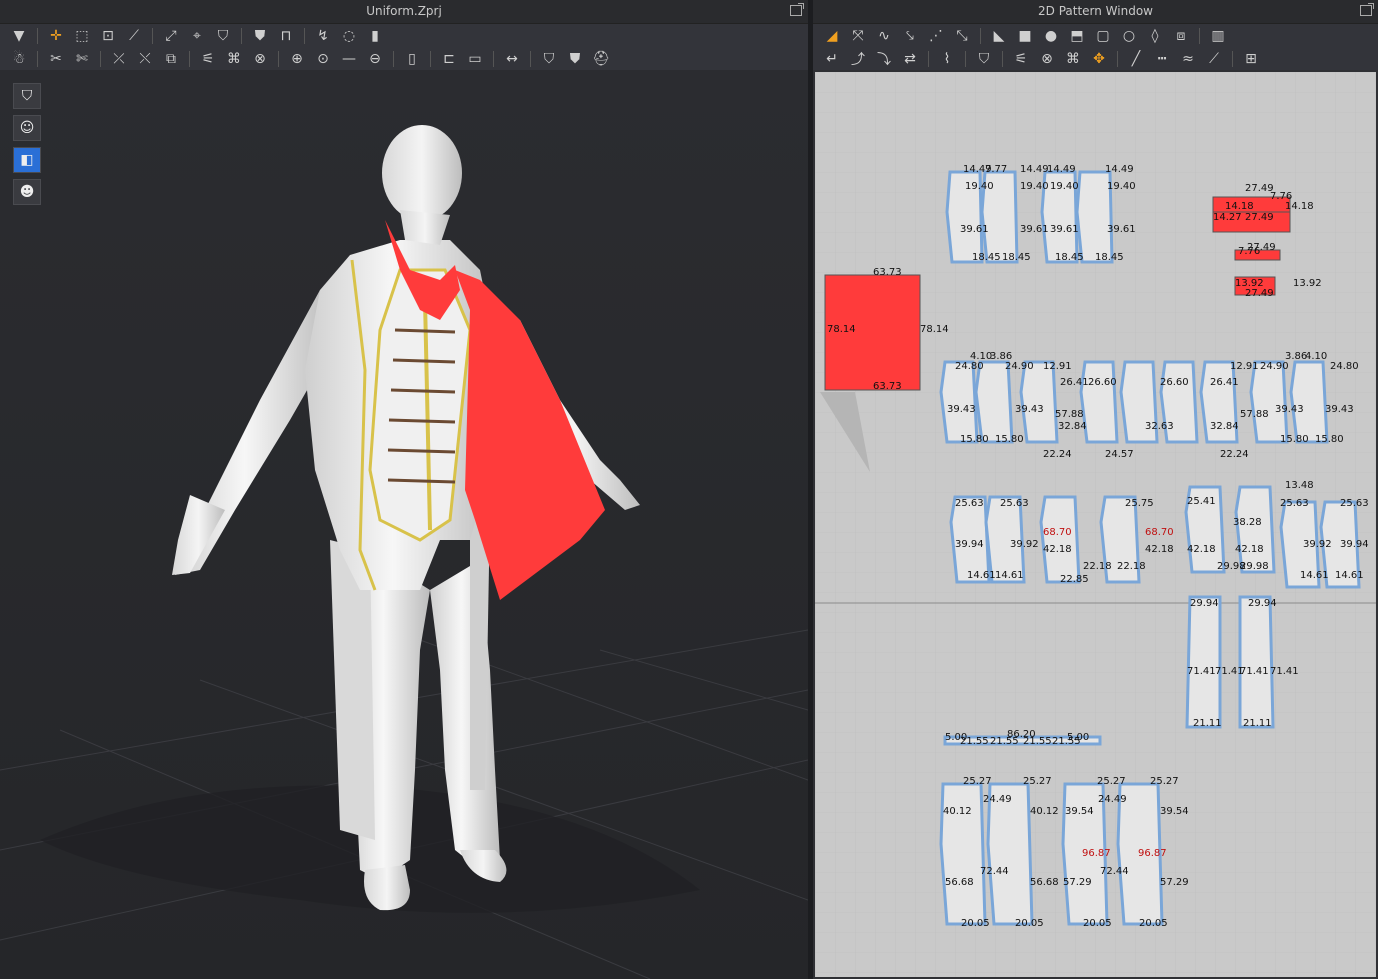 Image resolution: width=1378 pixels, height=979 pixels. What do you see at coordinates (1188, 59) in the screenshot?
I see `wave-icon: ≈` at bounding box center [1188, 59].